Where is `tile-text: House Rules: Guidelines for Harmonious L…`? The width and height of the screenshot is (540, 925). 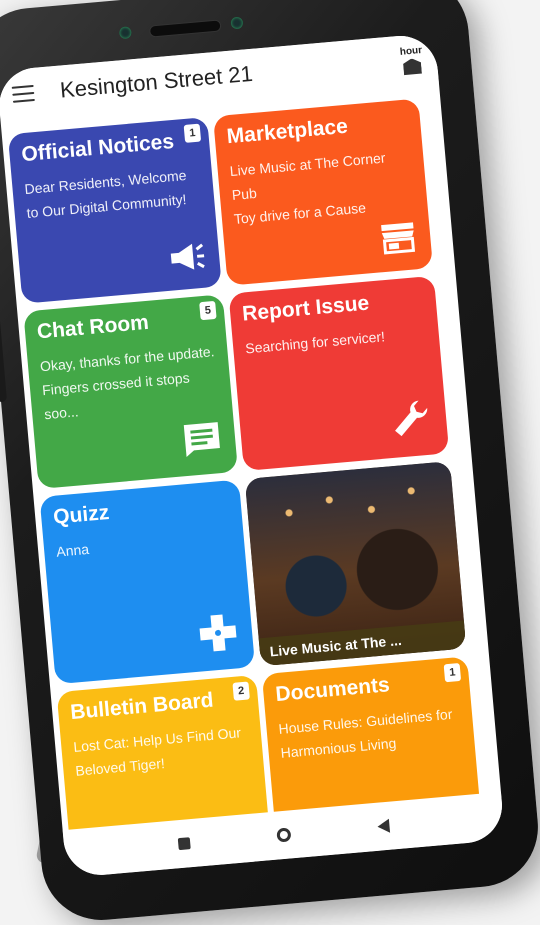
tile-text: House Rules: Guidelines for Harmonious L… is located at coordinates (365, 733).